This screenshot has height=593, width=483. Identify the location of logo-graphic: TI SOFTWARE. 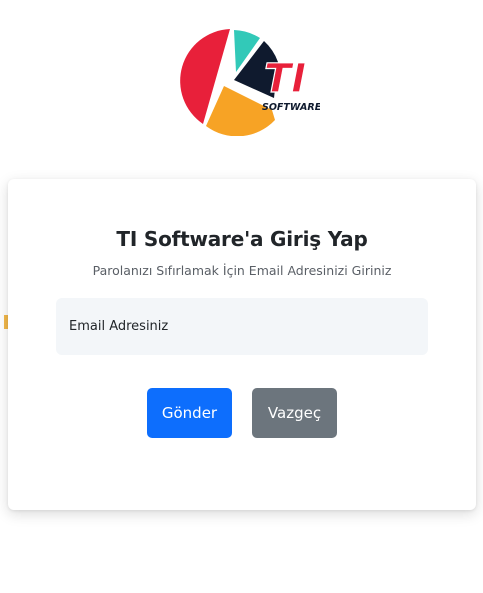
(250, 82).